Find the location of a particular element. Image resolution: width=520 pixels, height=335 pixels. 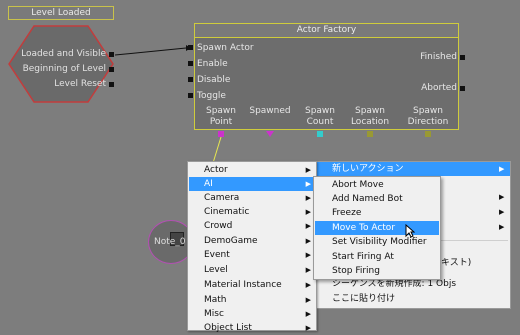

new-action-label: 新しいアクション is located at coordinates (368, 169).